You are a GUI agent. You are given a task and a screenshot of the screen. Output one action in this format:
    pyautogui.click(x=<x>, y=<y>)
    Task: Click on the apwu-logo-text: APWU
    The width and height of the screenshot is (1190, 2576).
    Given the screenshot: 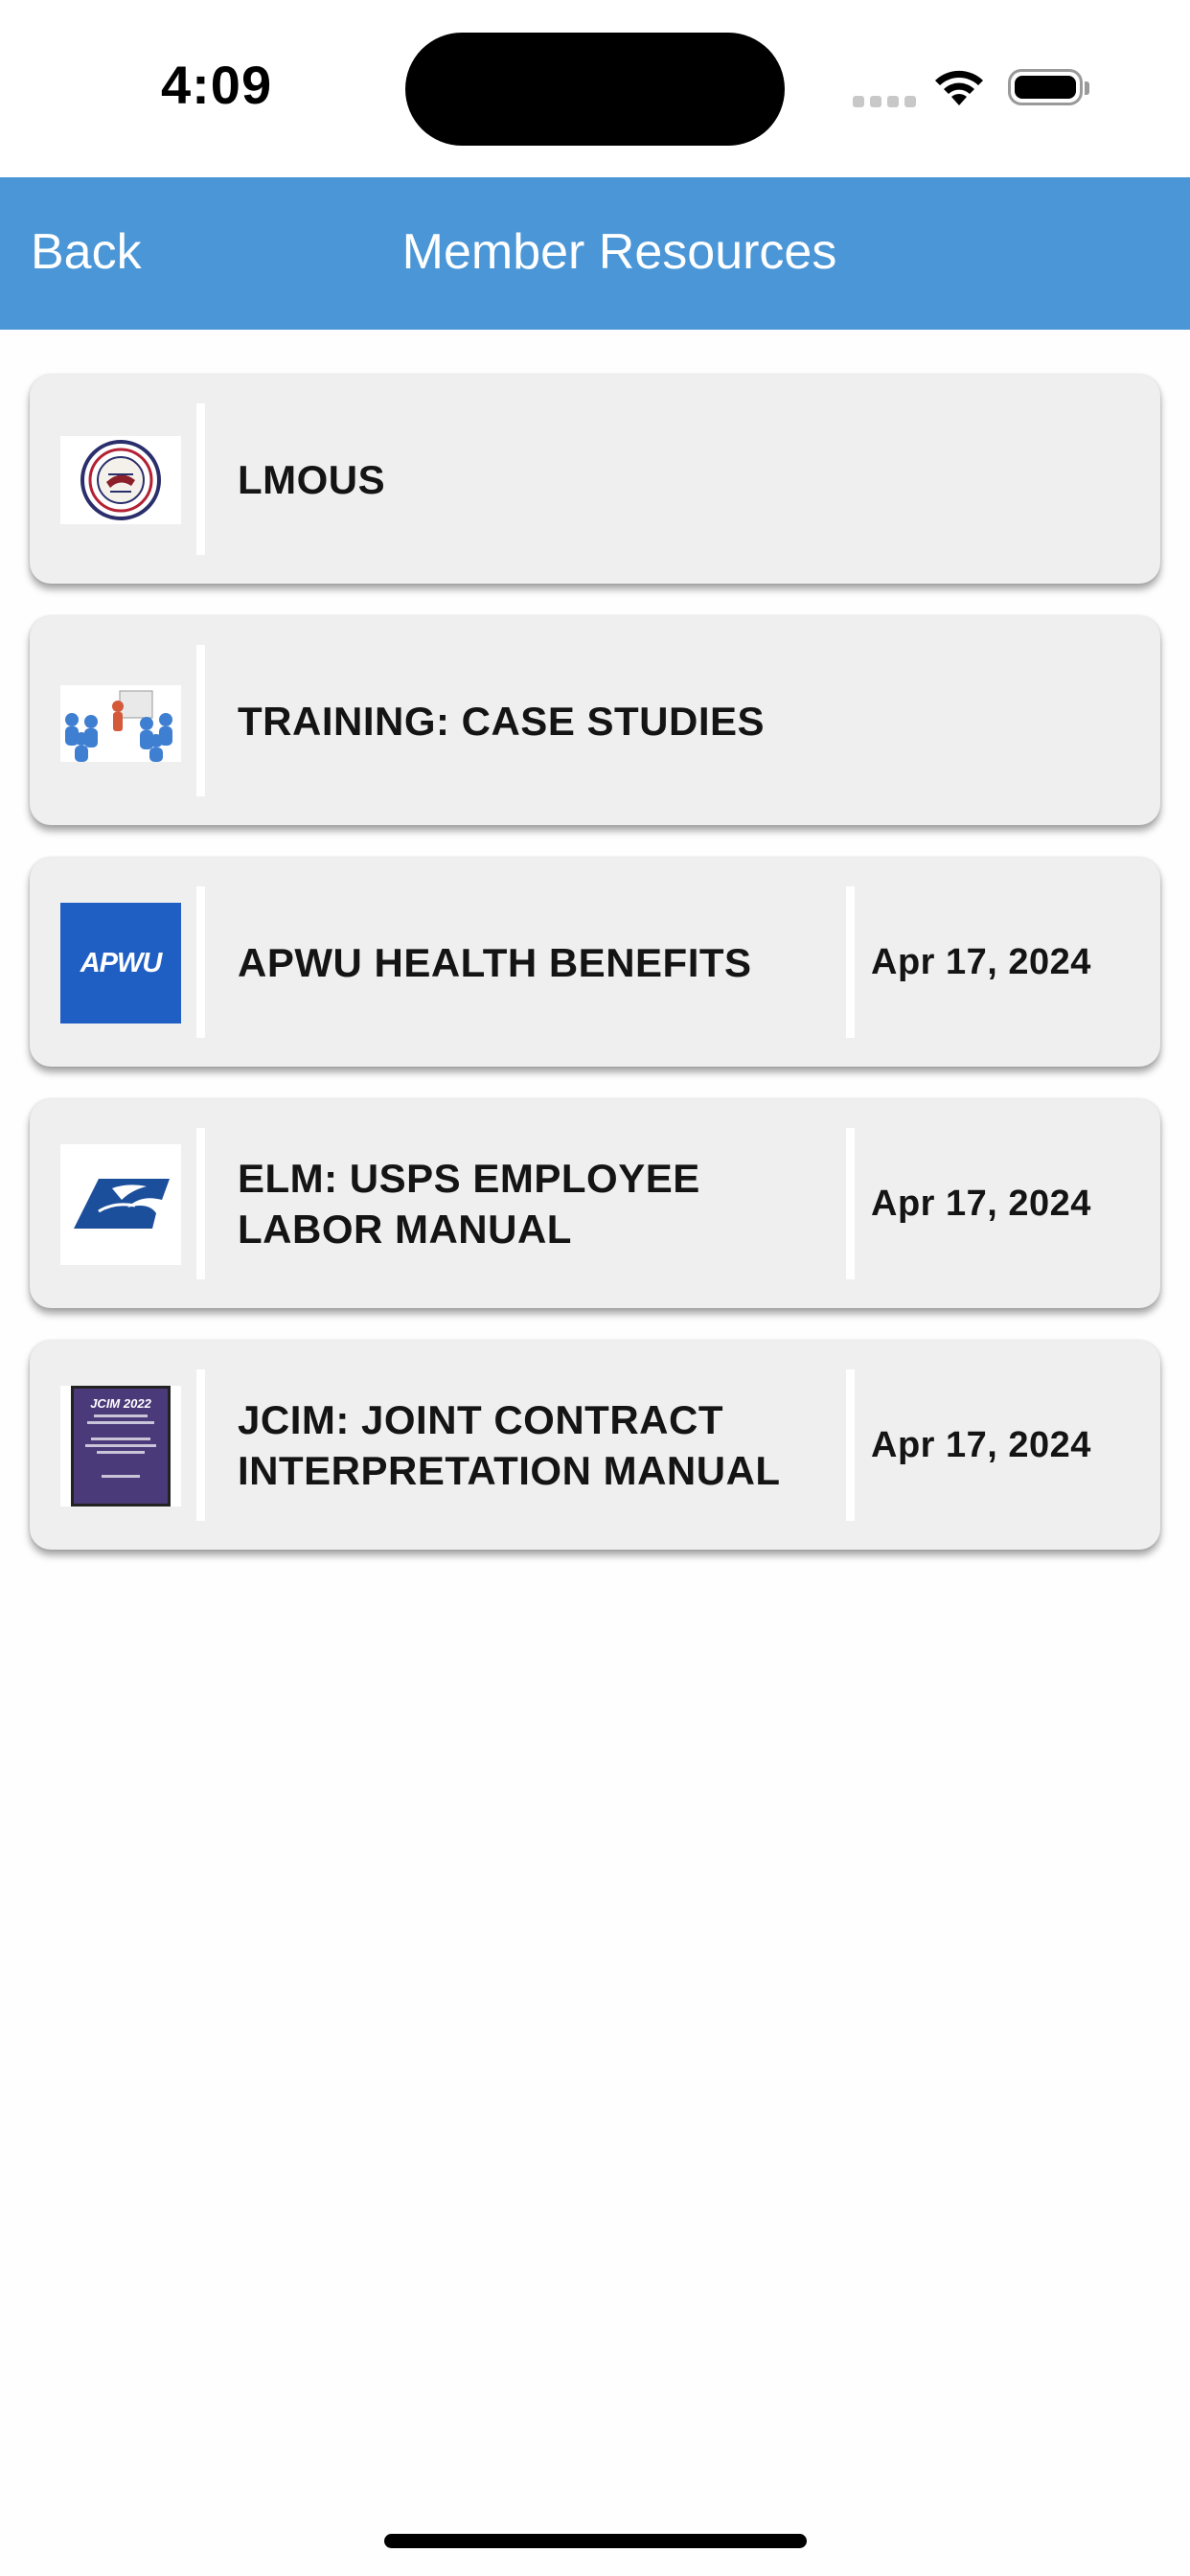 What is the action you would take?
    pyautogui.click(x=122, y=962)
    